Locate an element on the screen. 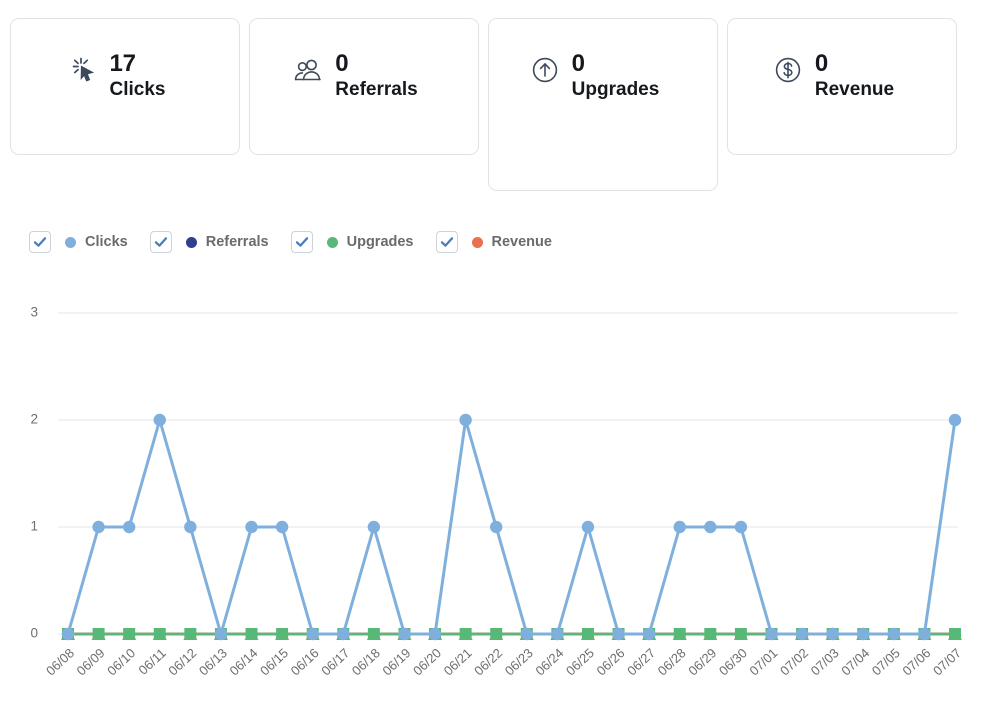  users-icon is located at coordinates (308, 70).